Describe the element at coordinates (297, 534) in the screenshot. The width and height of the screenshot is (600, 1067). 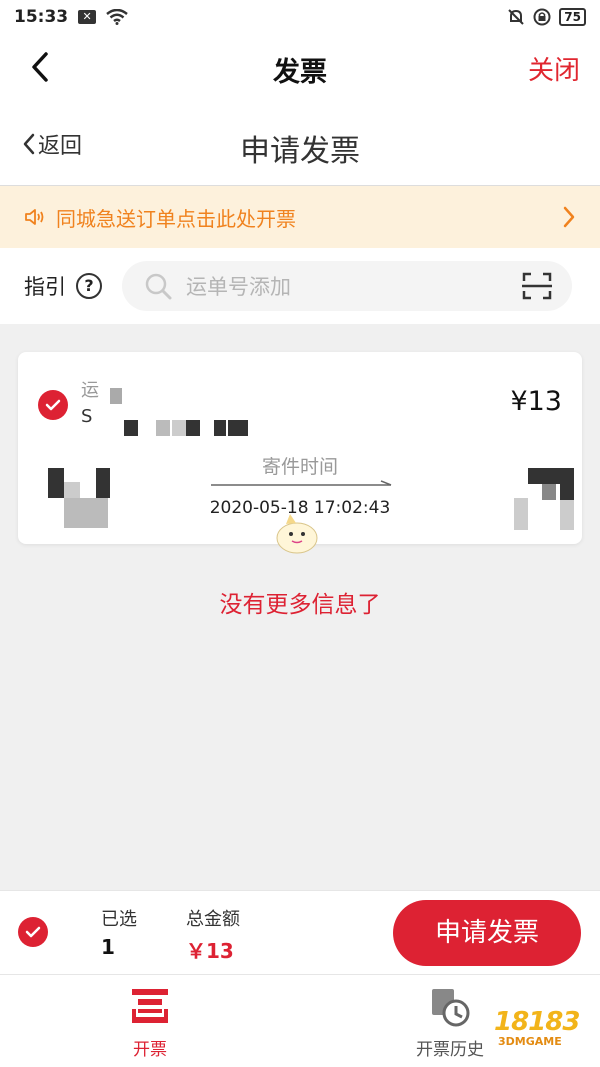
I see `mascot-image` at that location.